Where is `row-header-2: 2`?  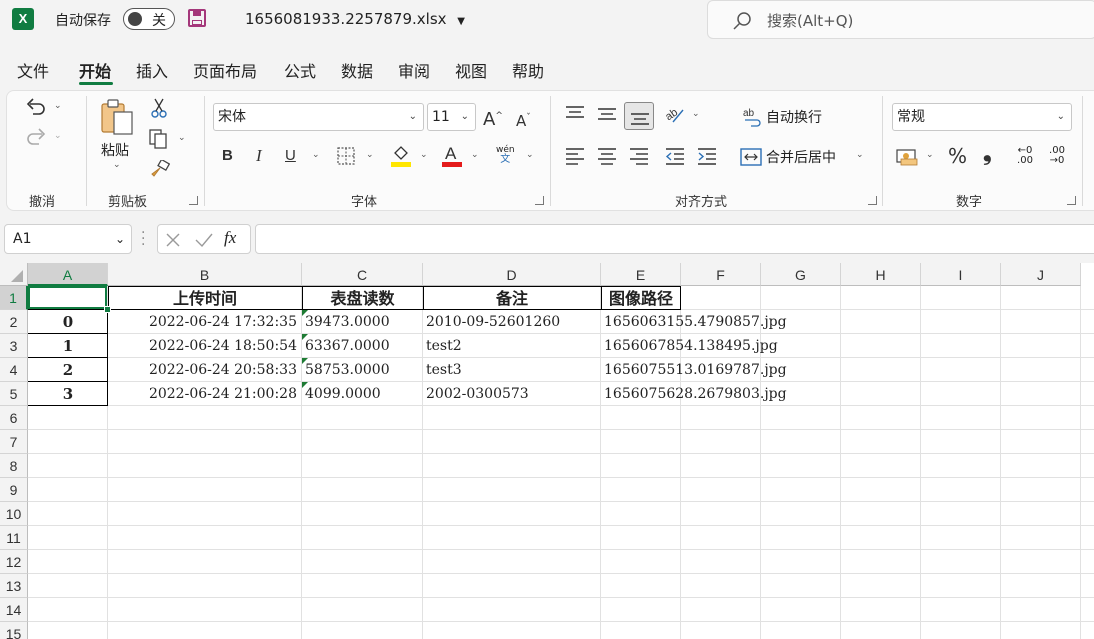 row-header-2: 2 is located at coordinates (14, 322).